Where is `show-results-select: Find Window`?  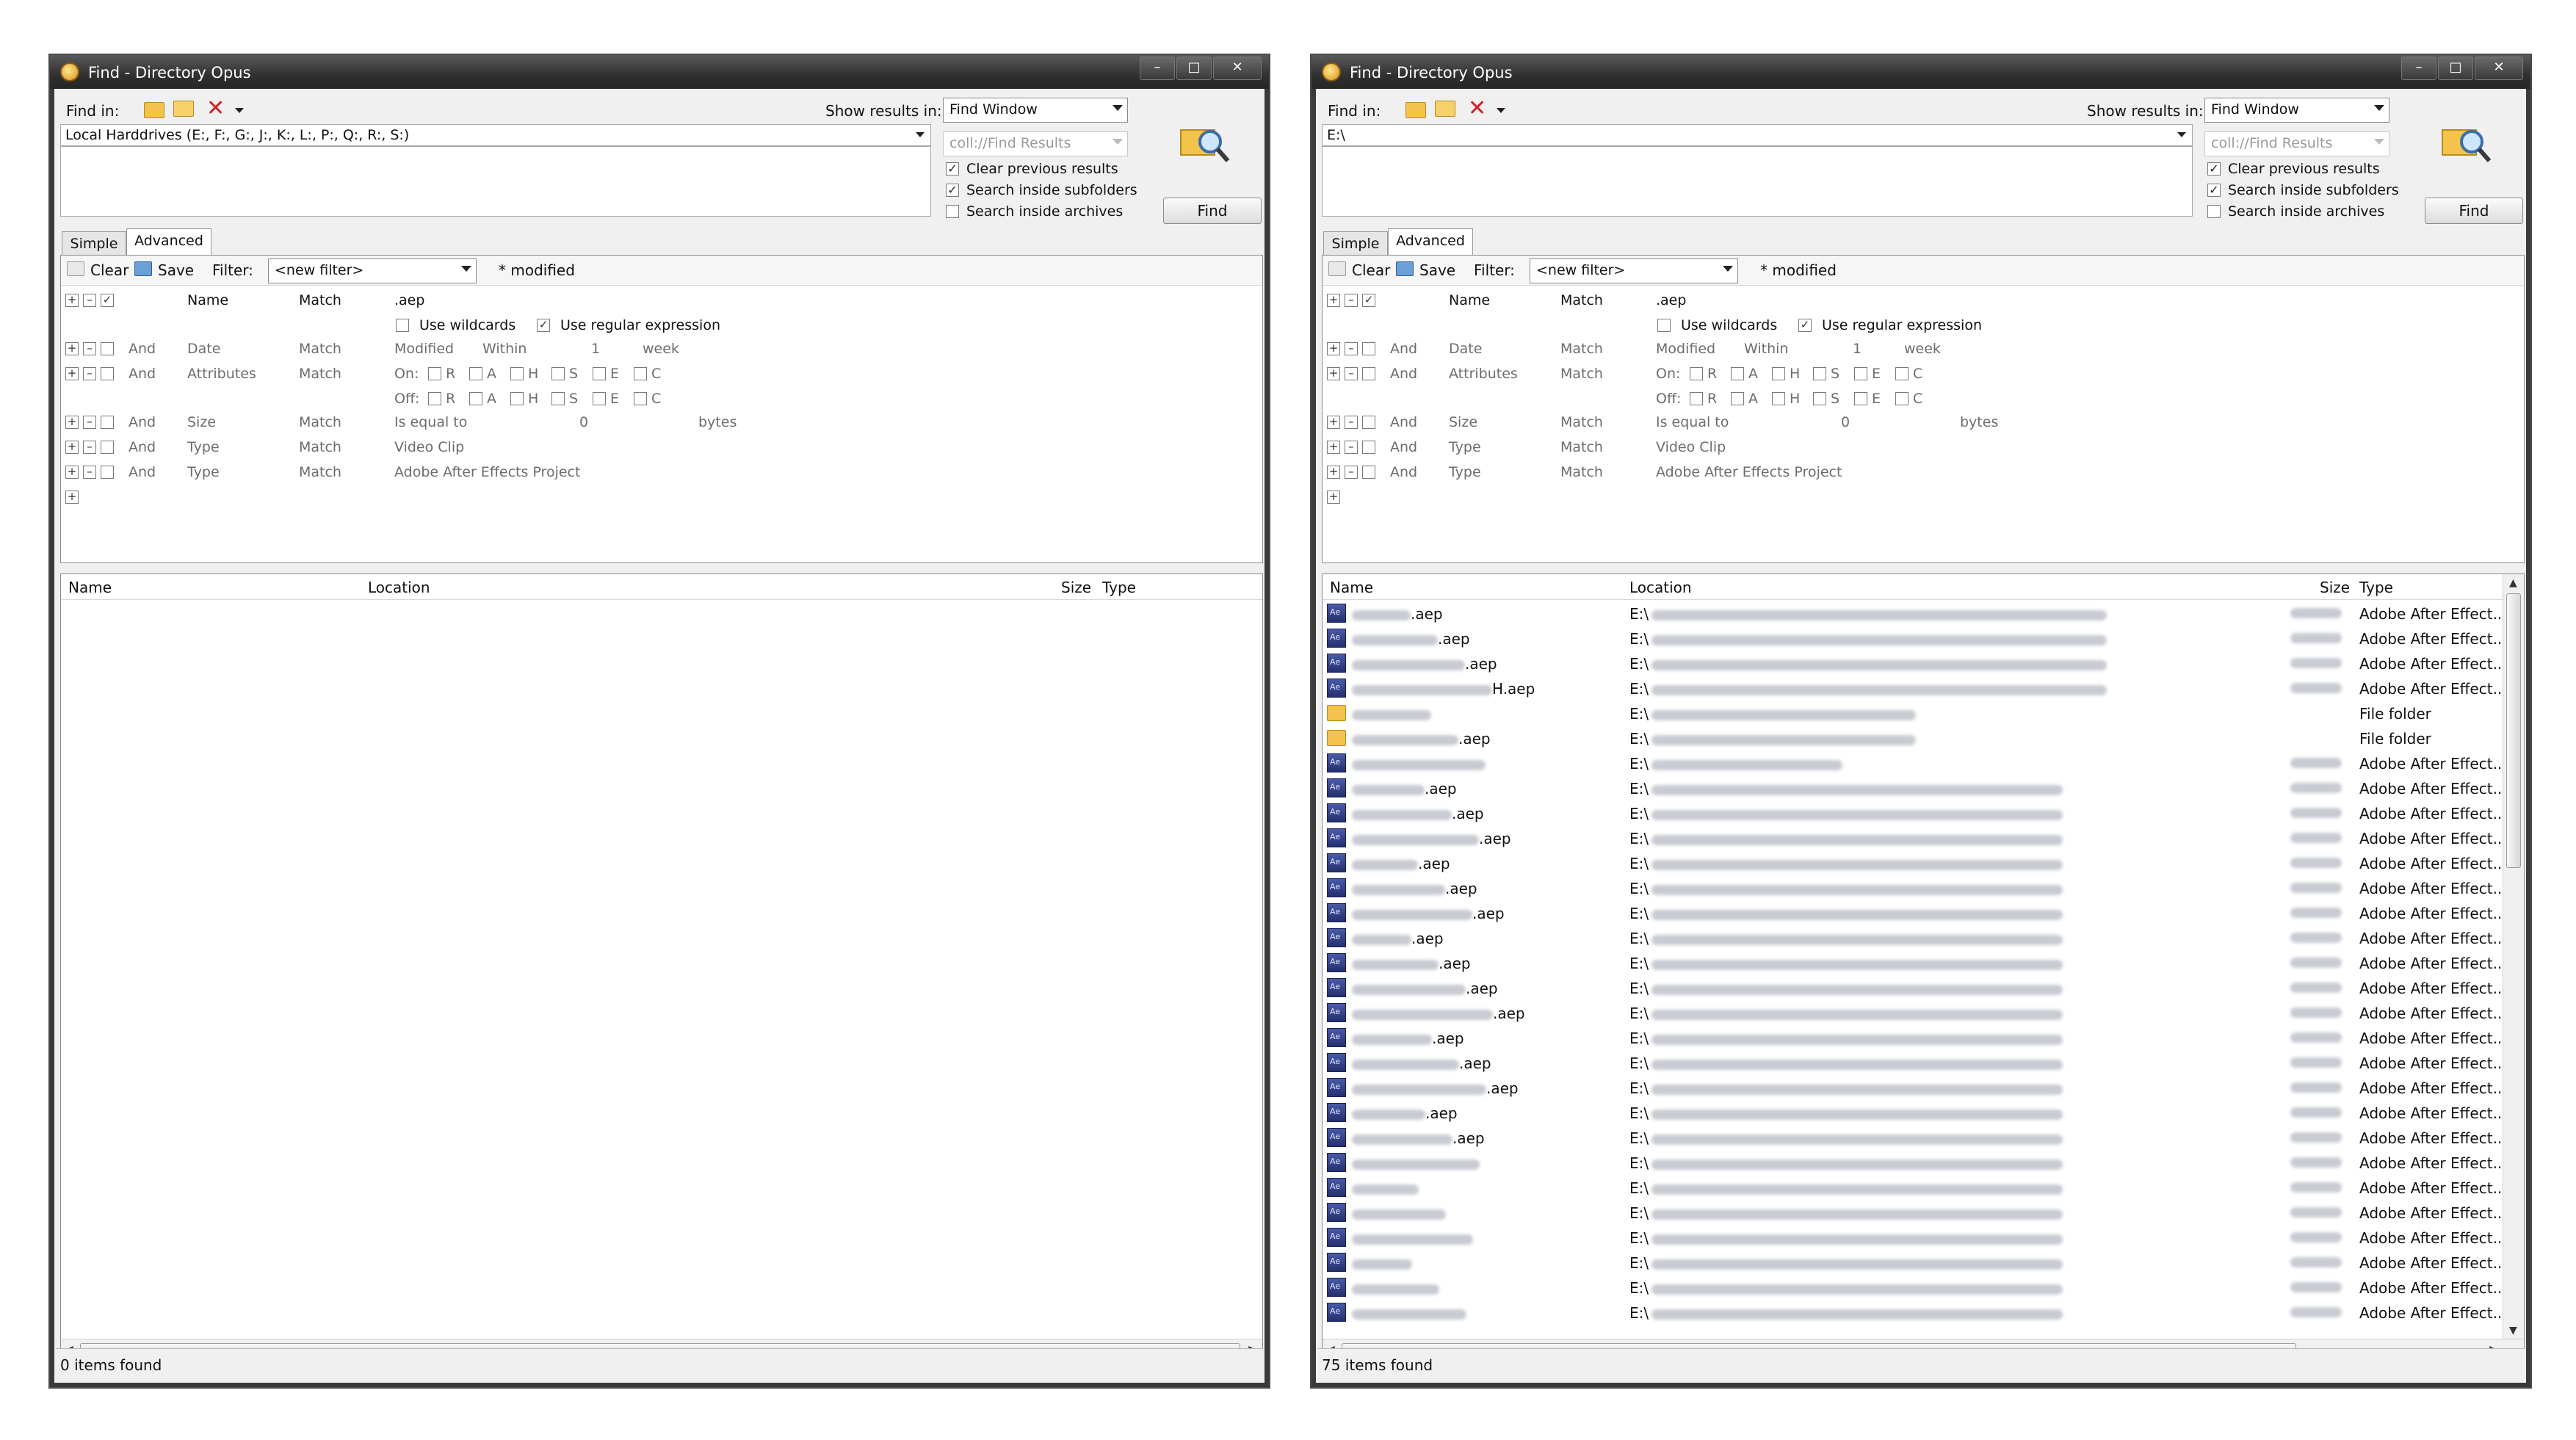
show-results-select: Find Window is located at coordinates (1035, 110).